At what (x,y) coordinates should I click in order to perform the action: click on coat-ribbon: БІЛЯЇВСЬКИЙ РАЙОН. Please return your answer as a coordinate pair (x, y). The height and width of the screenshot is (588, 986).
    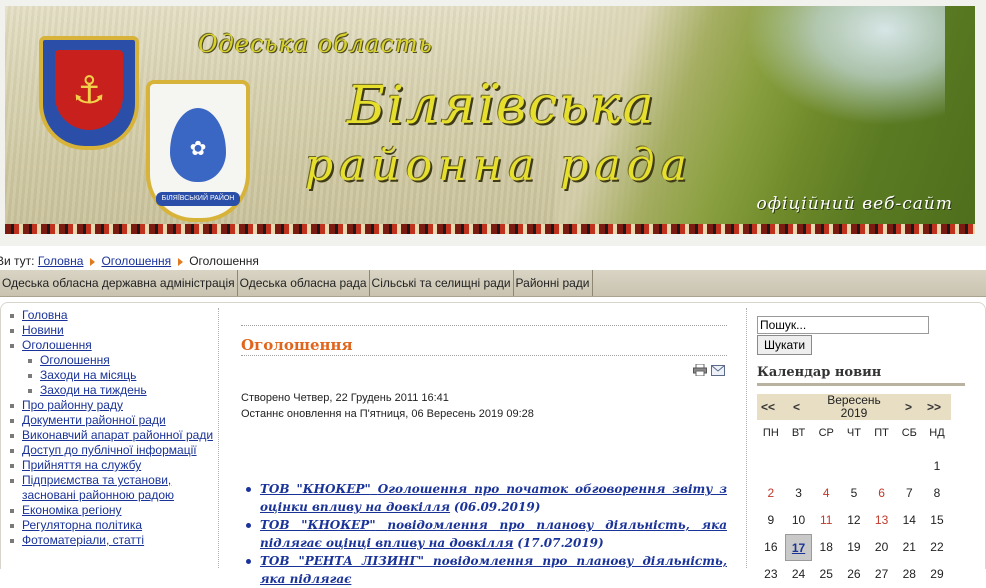
    Looking at the image, I should click on (198, 199).